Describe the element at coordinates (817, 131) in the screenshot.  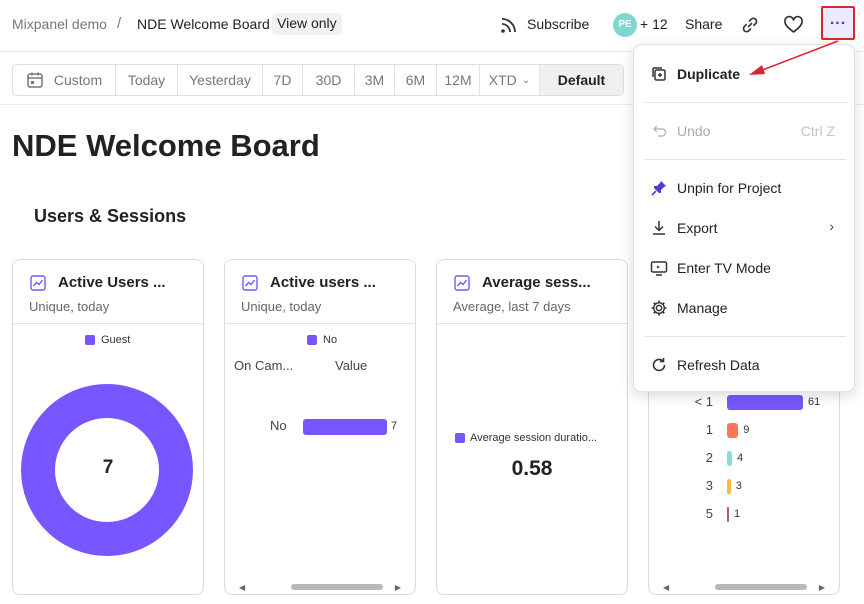
I see `keyboard-shortcut: Ctrl Z` at that location.